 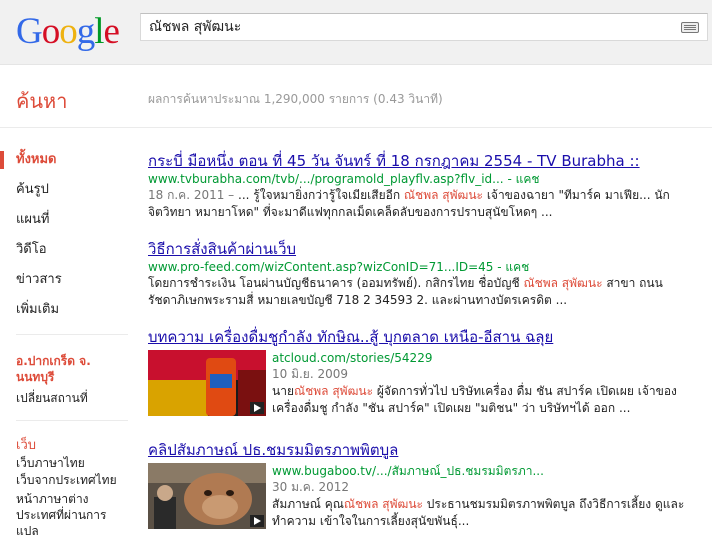 I want to click on nav-item-news: ข่าวสาร, so click(x=65, y=280).